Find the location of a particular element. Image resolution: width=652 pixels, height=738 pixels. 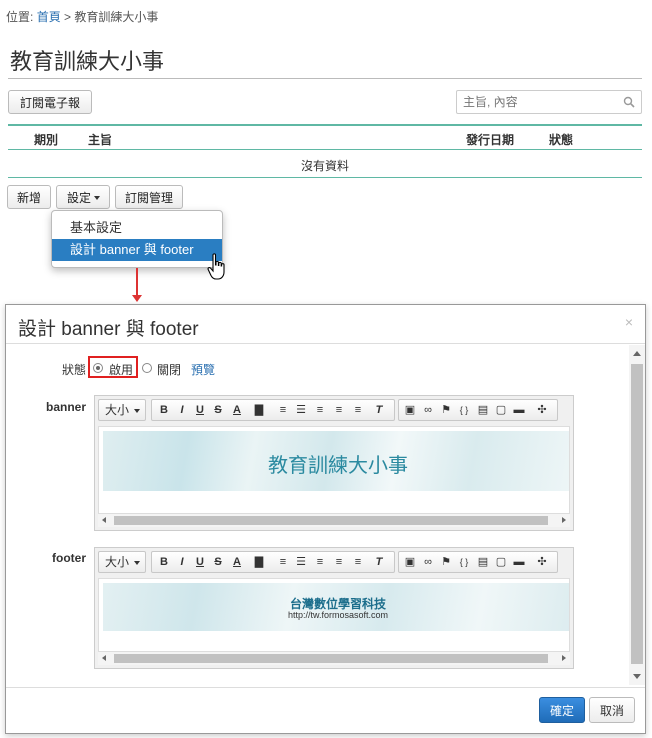

footer-horizontal-scrollbar is located at coordinates (334, 658).